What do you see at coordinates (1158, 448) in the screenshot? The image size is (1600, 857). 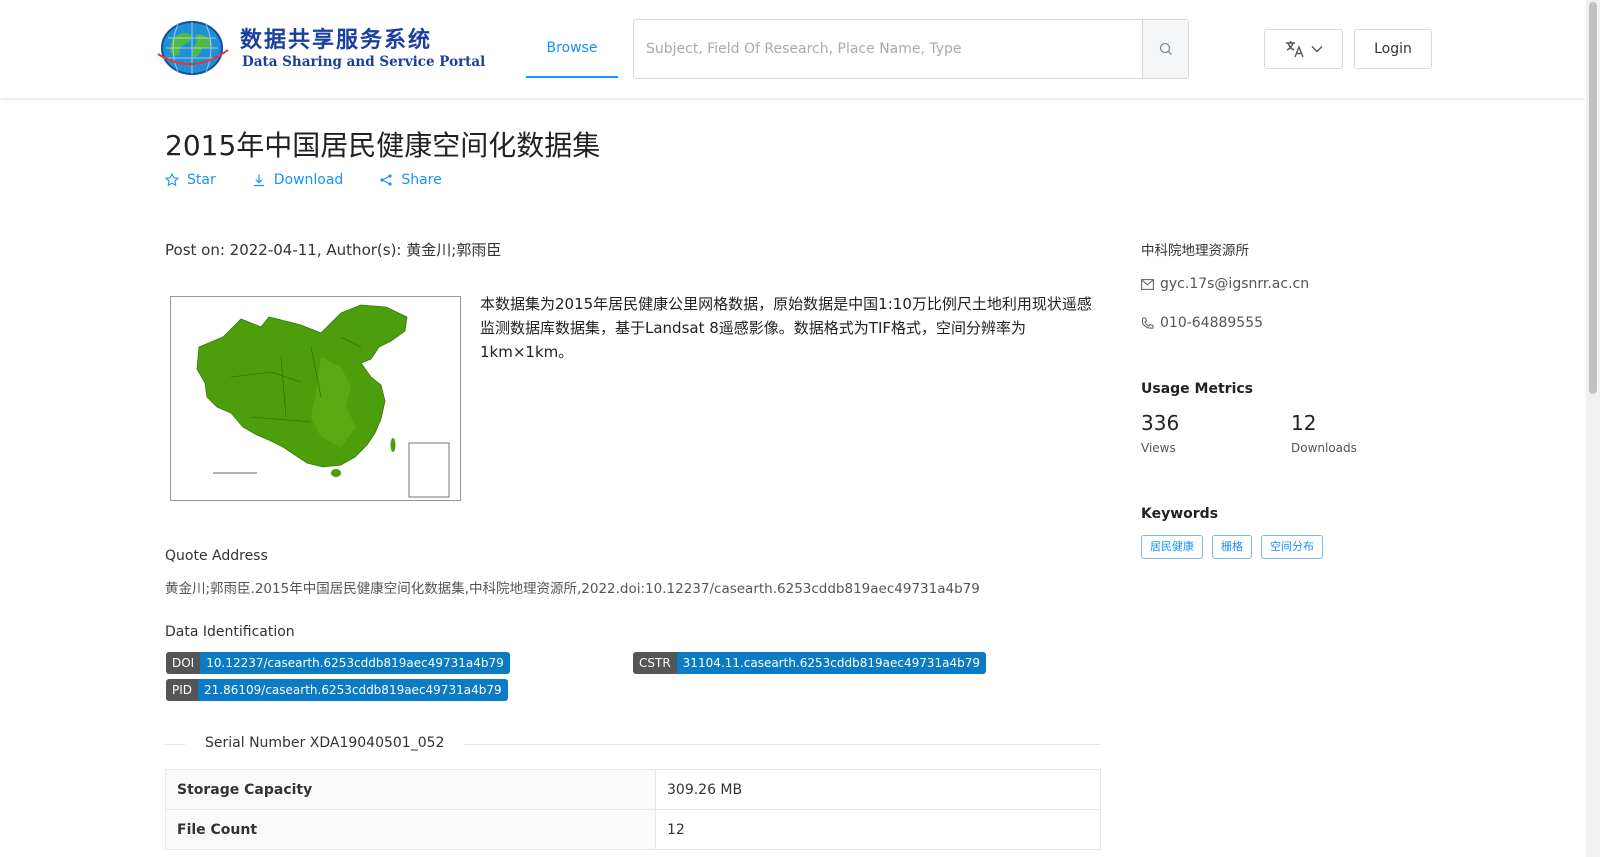 I see `views-label: Views` at bounding box center [1158, 448].